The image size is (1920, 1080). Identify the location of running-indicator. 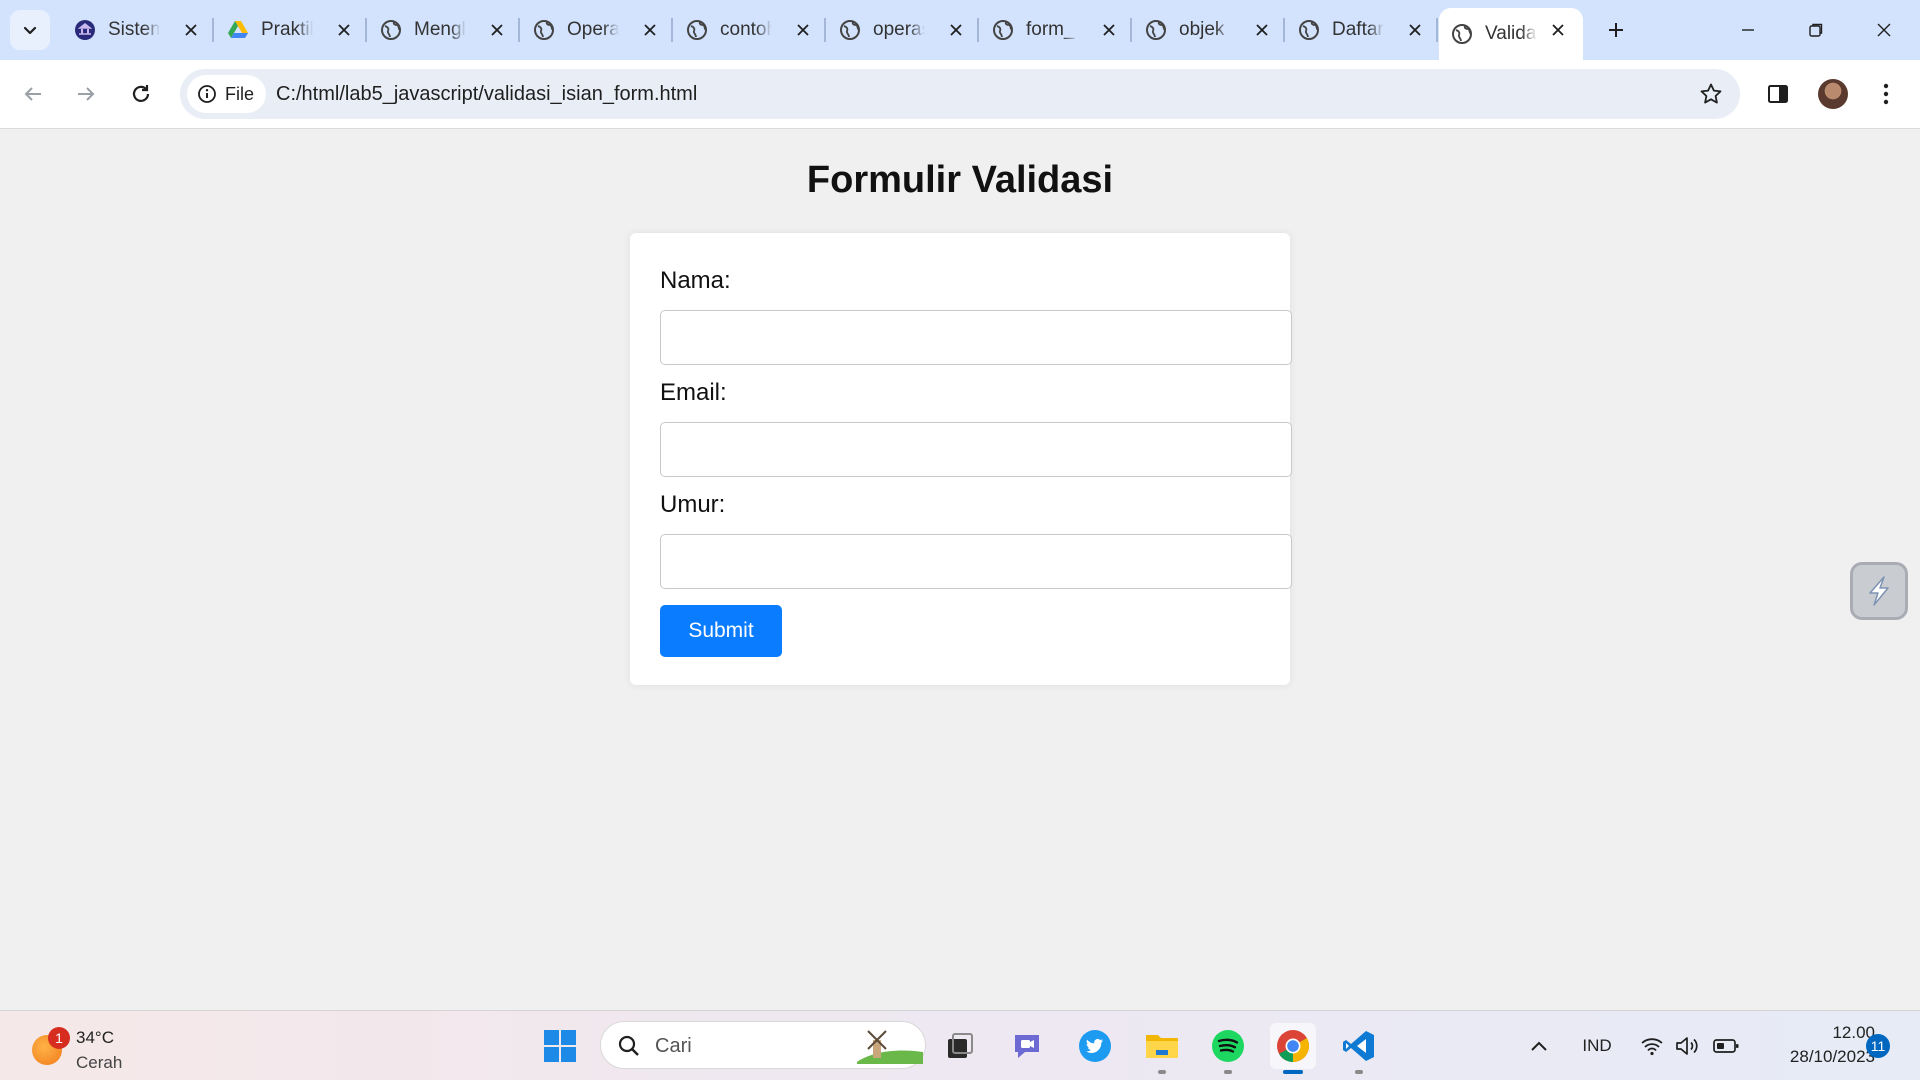
(1293, 1072).